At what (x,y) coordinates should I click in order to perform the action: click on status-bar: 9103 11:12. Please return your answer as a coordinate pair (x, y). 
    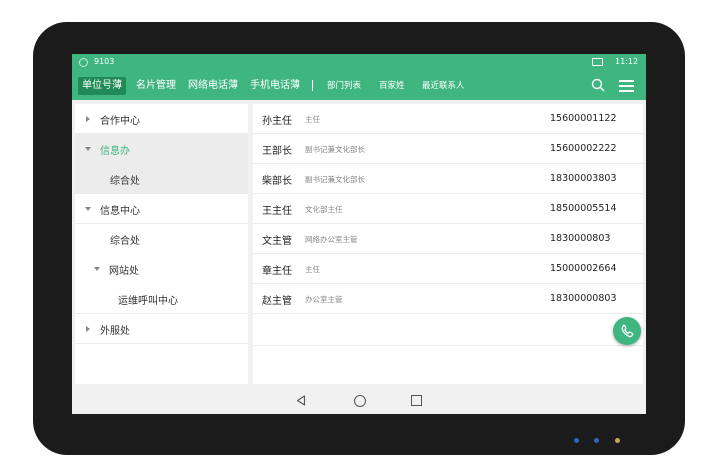
    Looking at the image, I should click on (359, 62).